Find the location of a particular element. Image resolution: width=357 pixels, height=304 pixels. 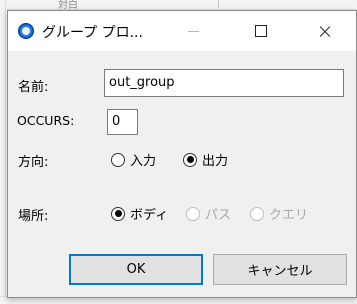

title-bar: グループ プロ... × is located at coordinates (182, 31).